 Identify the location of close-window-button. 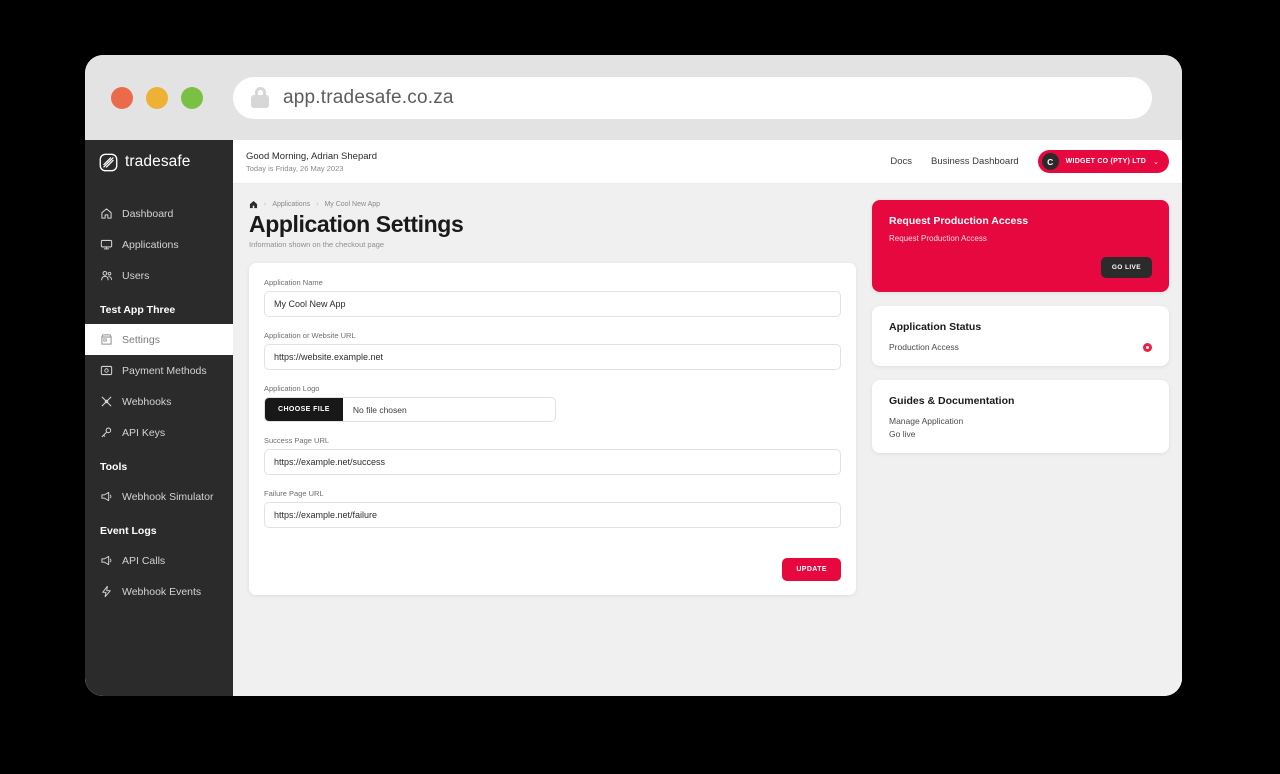
(122, 97).